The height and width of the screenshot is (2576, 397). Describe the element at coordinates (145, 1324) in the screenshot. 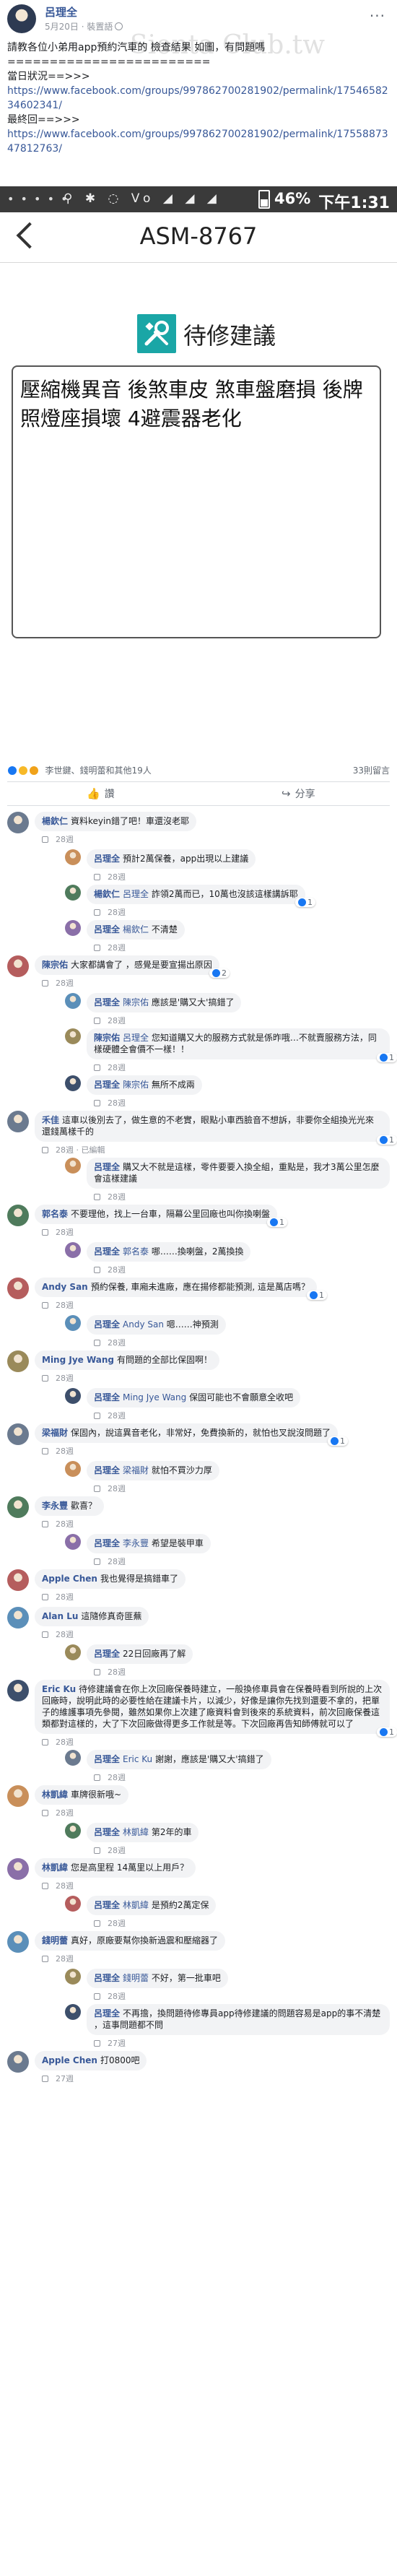

I see `mentioned-user: Andy San` at that location.